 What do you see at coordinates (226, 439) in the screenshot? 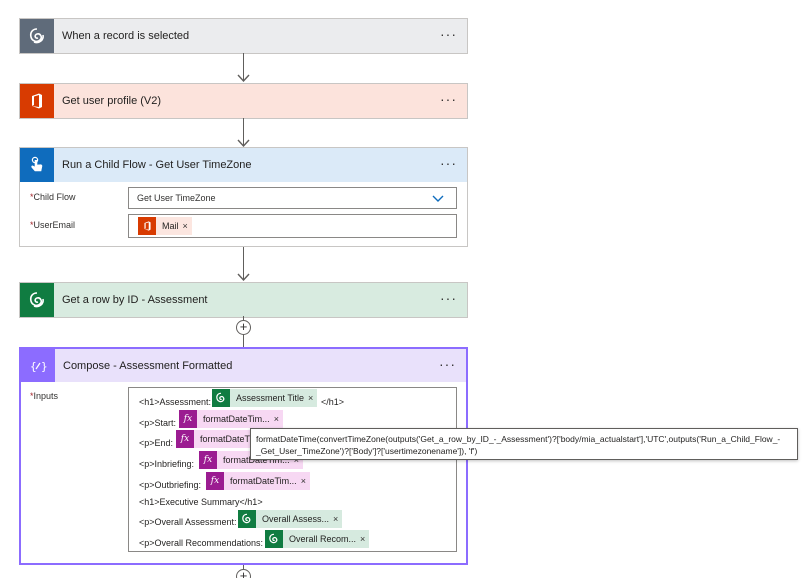
I see `token-label: formatDateTi` at bounding box center [226, 439].